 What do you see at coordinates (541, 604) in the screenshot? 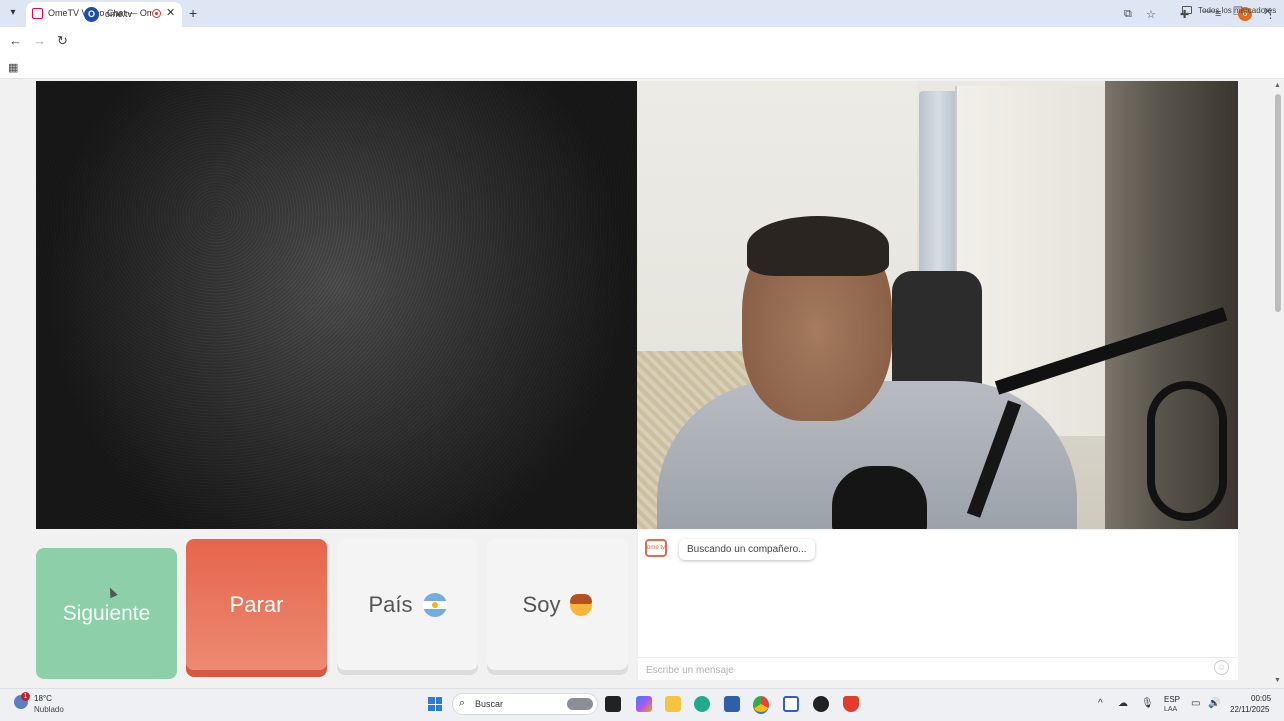
I see `gender-button-label: Soy` at bounding box center [541, 604].